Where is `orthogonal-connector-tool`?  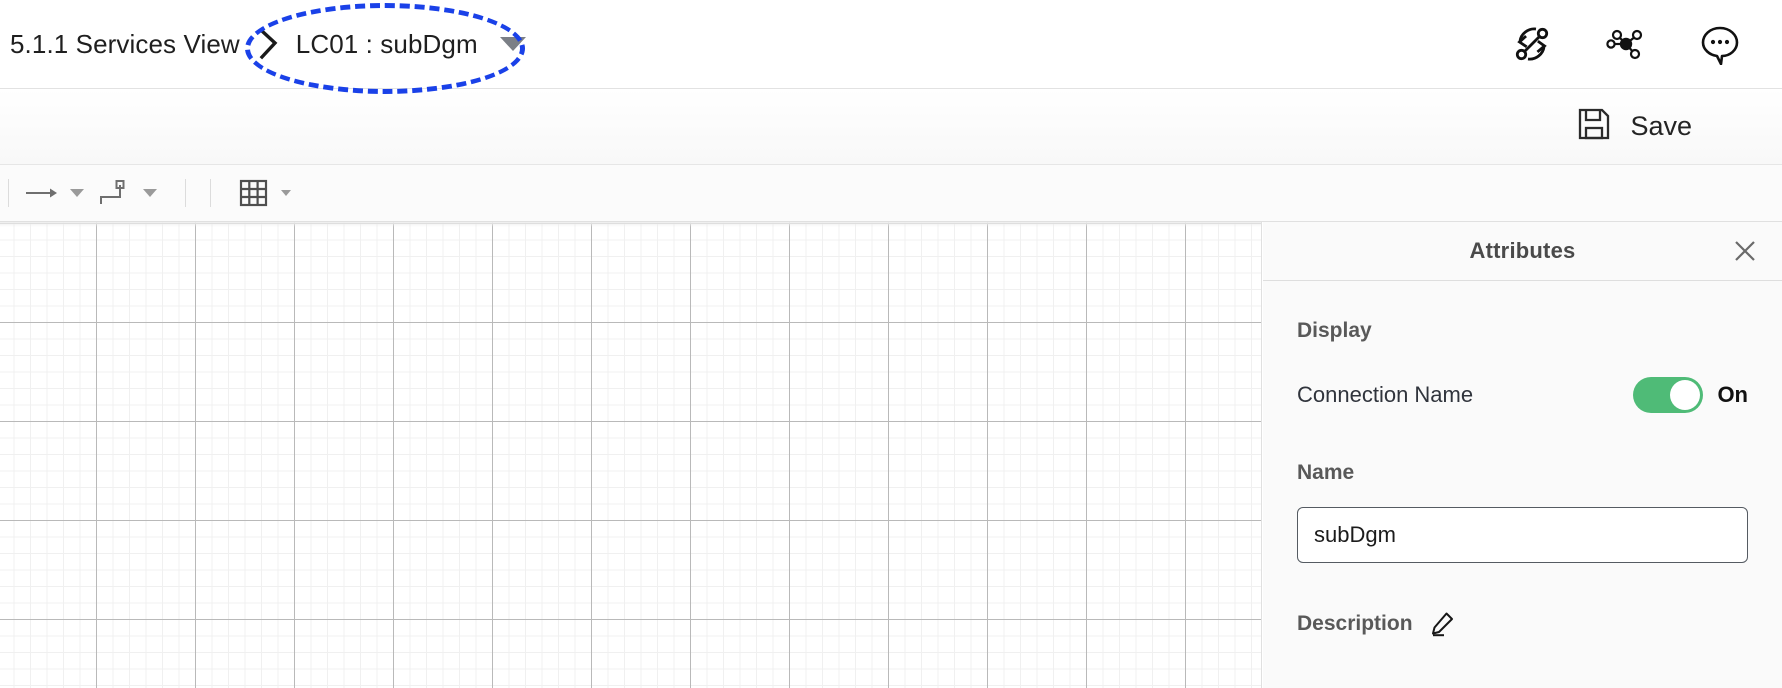
orthogonal-connector-tool is located at coordinates (126, 193).